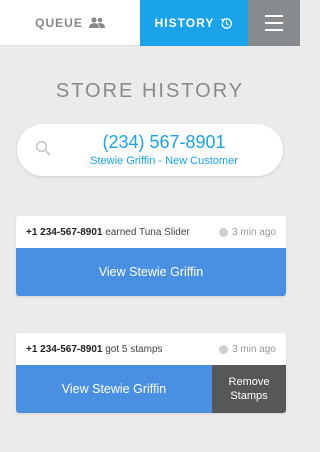 This screenshot has width=320, height=452. I want to click on tab-queue-label: QUEUE, so click(59, 22).